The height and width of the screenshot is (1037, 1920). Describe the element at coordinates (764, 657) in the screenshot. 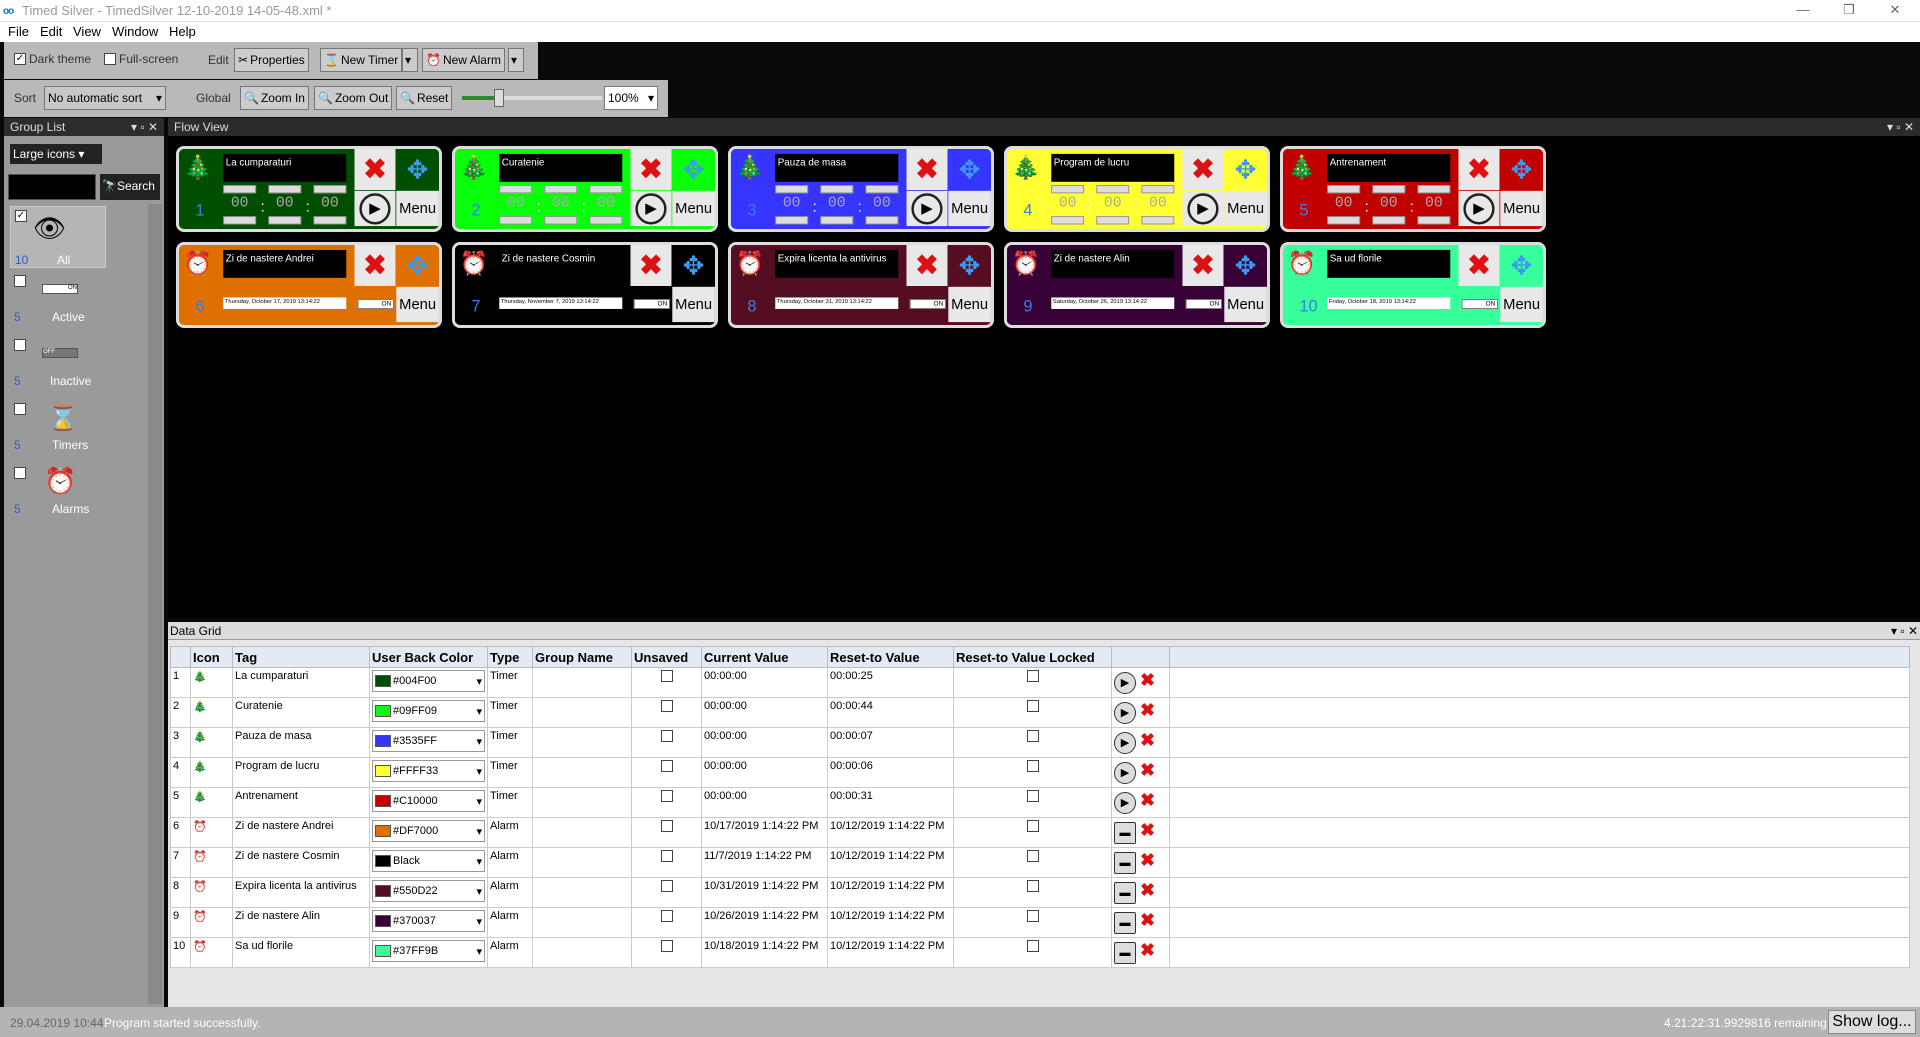

I see `column-header: Current Value` at that location.